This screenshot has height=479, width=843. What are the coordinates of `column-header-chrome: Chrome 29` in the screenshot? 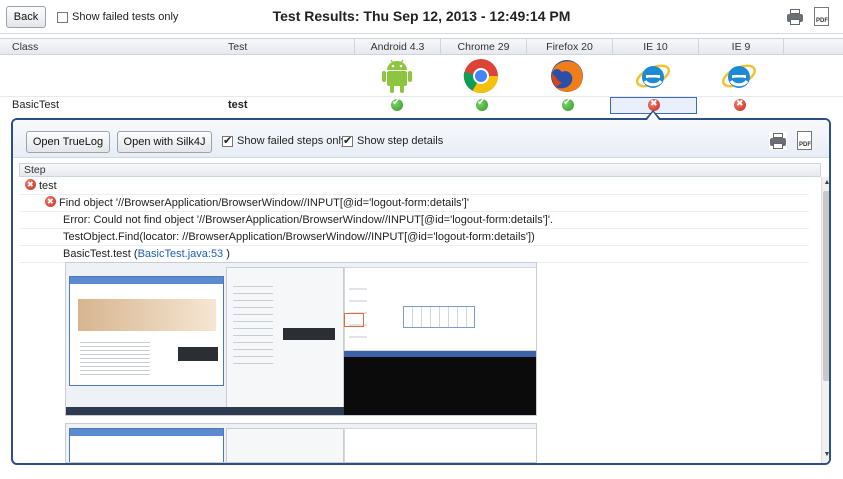 It's located at (483, 47).